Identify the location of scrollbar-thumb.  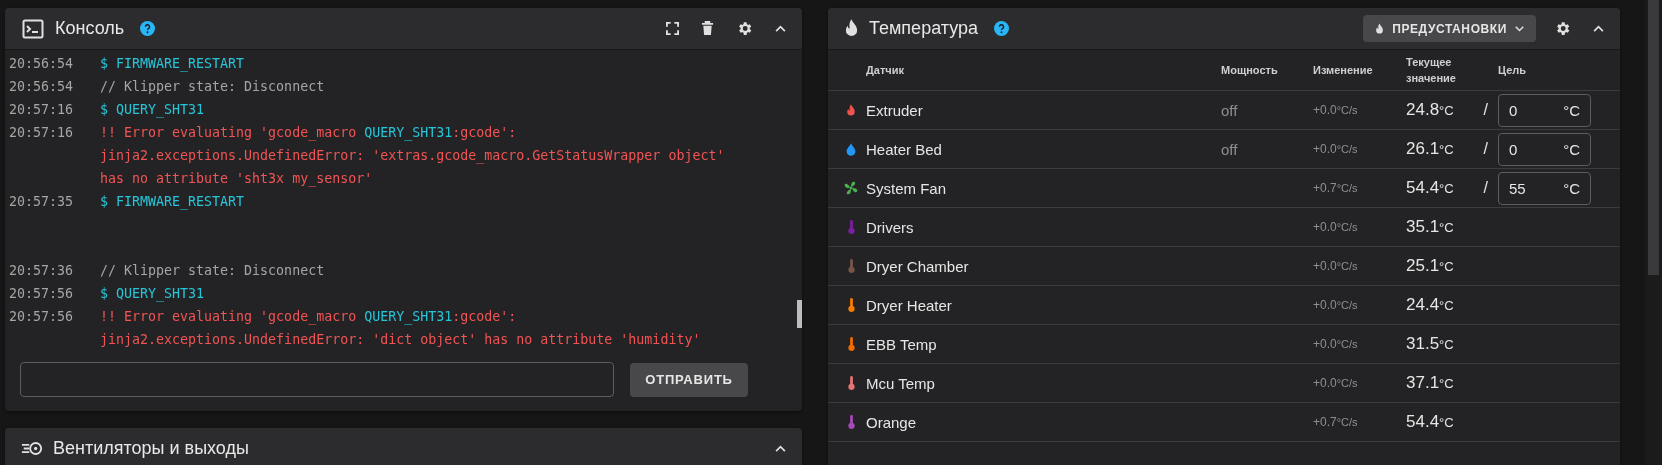
(799, 314).